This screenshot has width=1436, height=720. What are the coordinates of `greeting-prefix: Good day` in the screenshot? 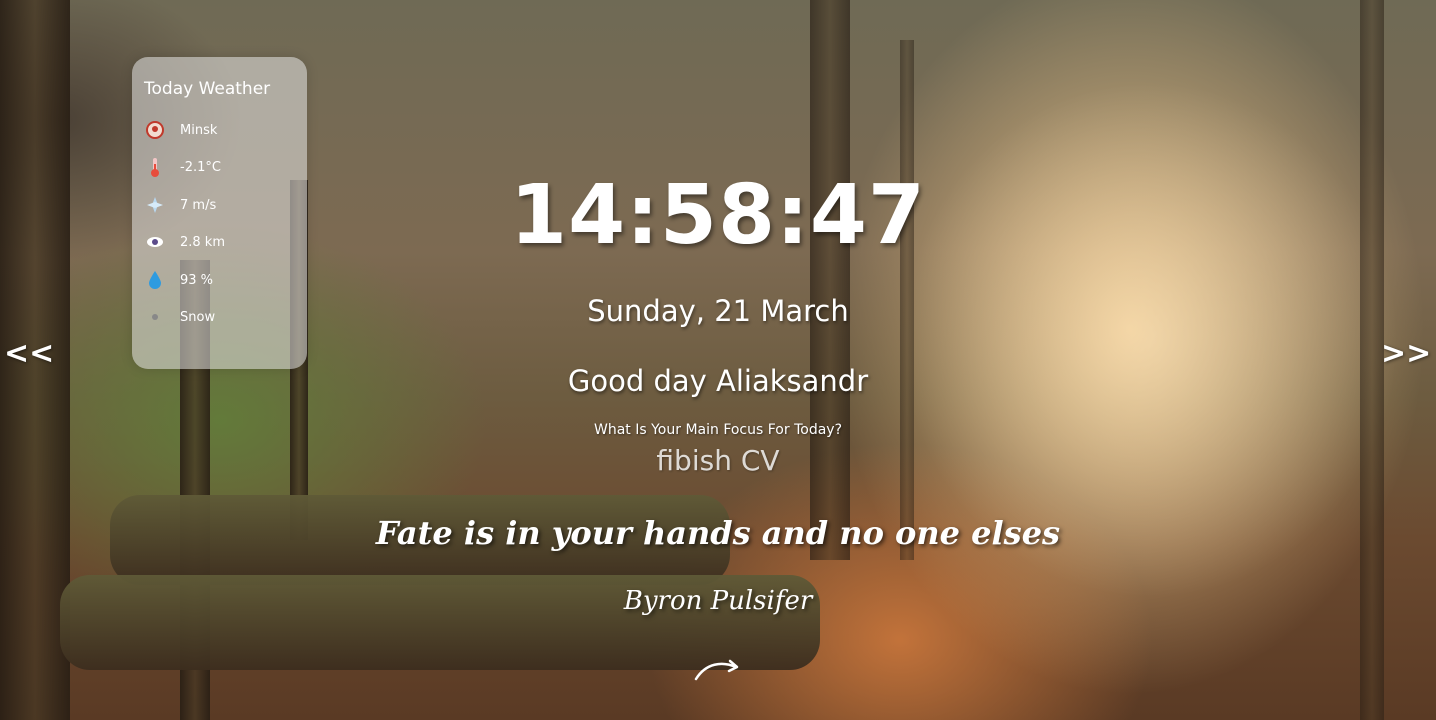 It's located at (637, 381).